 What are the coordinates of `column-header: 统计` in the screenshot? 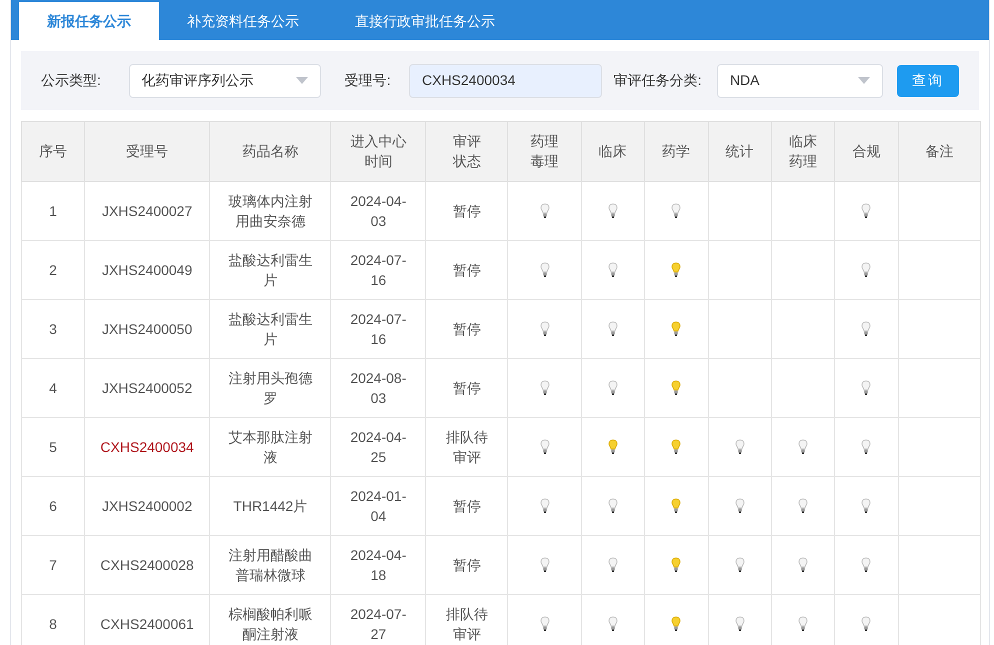 It's located at (740, 151).